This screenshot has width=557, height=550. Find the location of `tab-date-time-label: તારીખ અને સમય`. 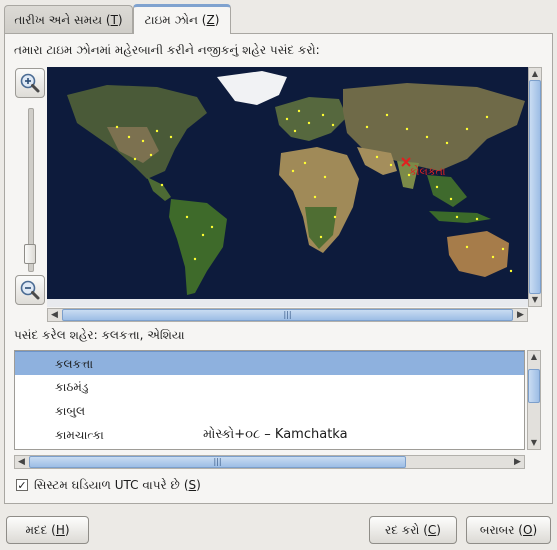

tab-date-time-label: તારીખ અને સમય is located at coordinates (58, 20).